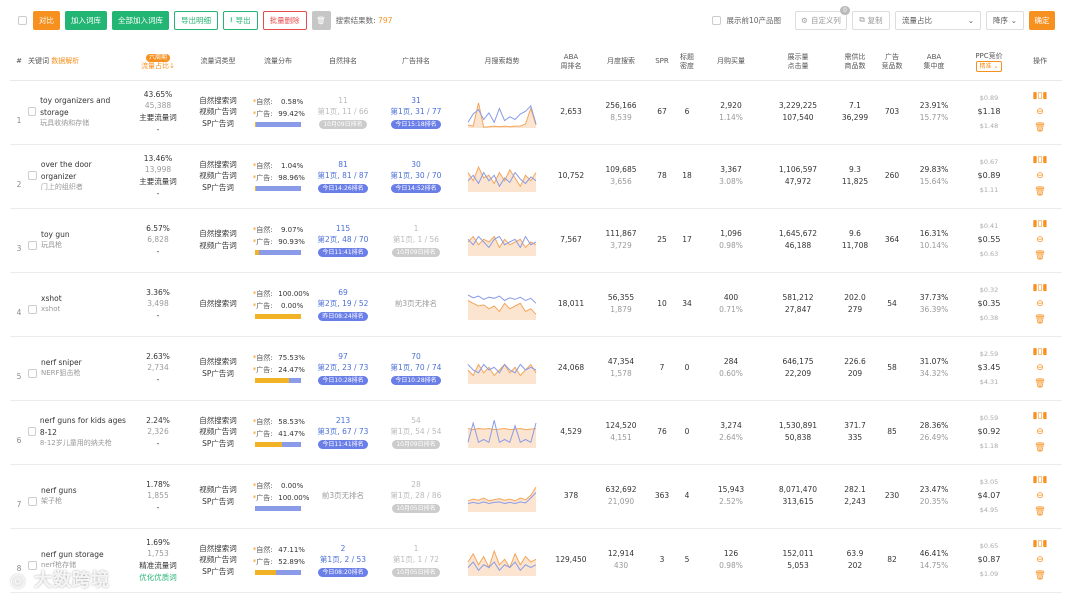 This screenshot has width=1080, height=601. Describe the element at coordinates (264, 549) in the screenshot. I see `organic-label: 自然:` at that location.